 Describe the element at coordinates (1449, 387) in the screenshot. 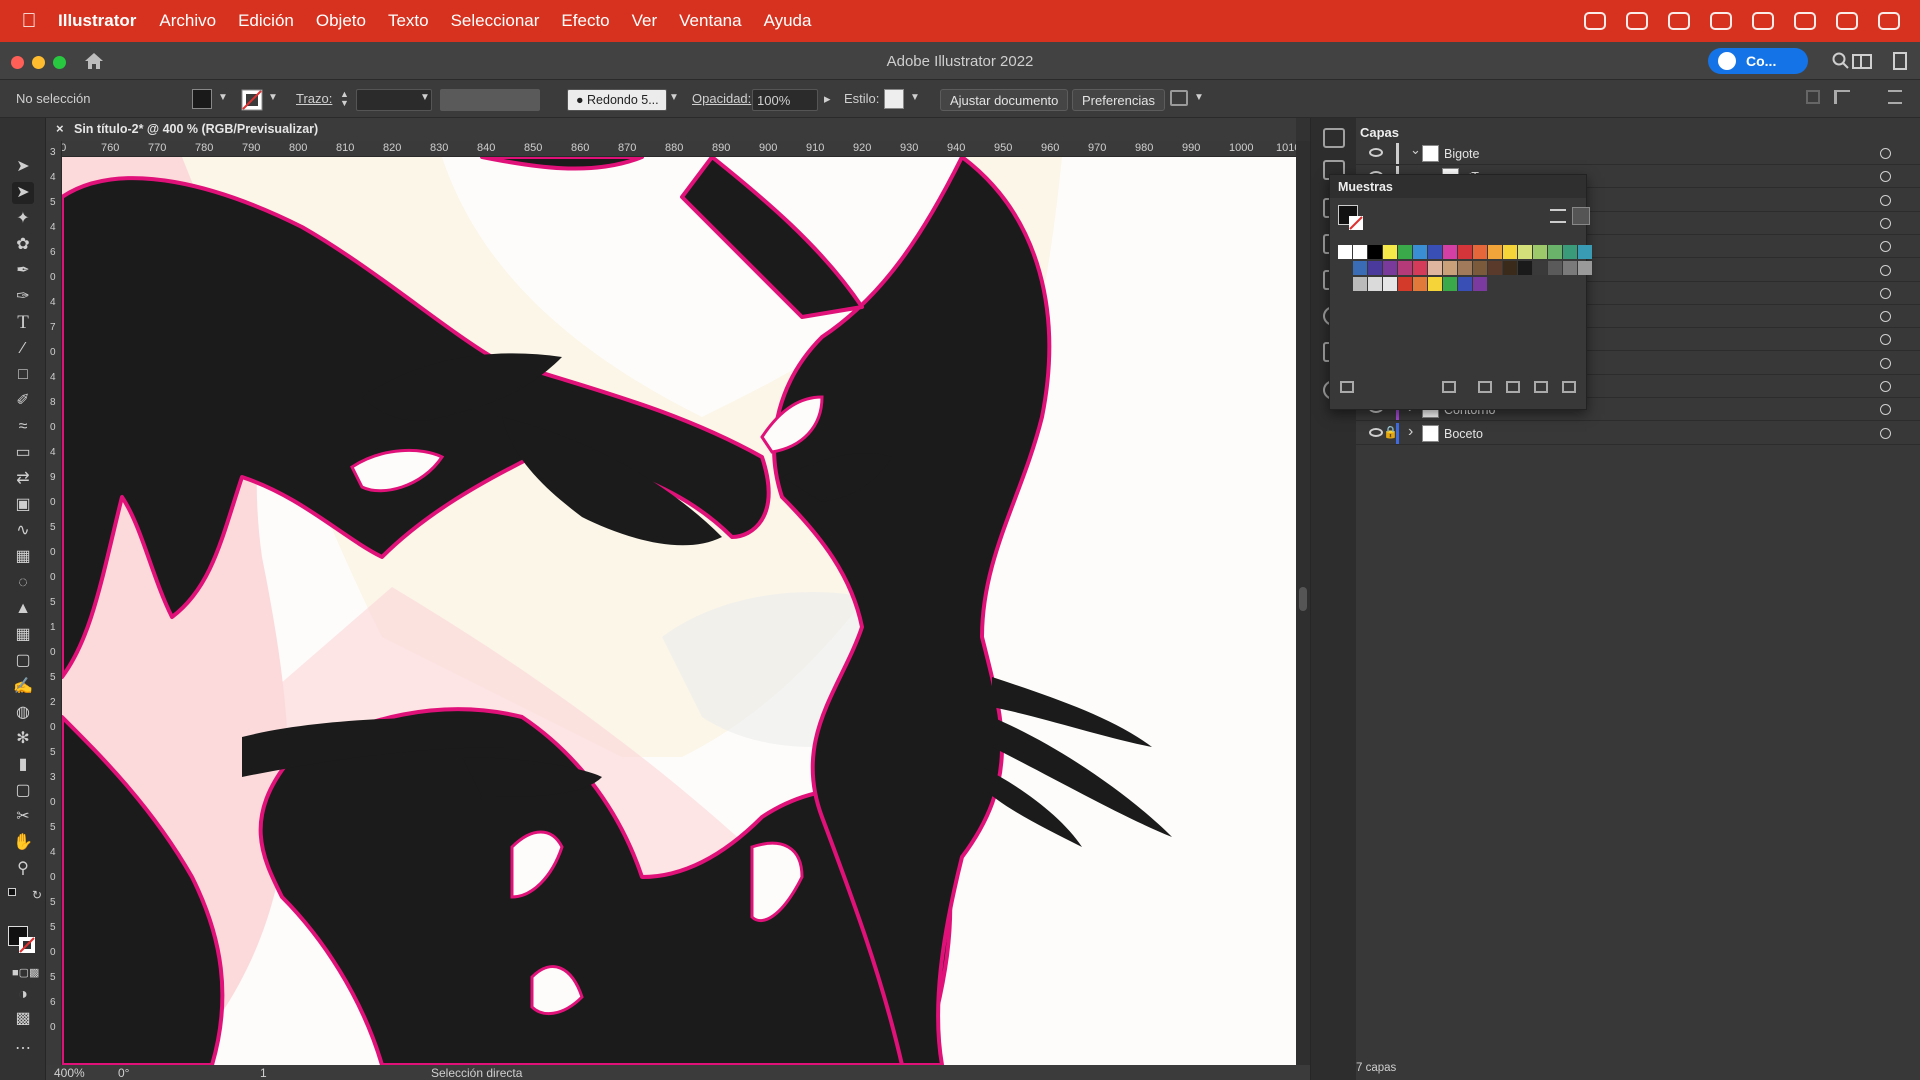

I see `show-kinds-icon` at that location.